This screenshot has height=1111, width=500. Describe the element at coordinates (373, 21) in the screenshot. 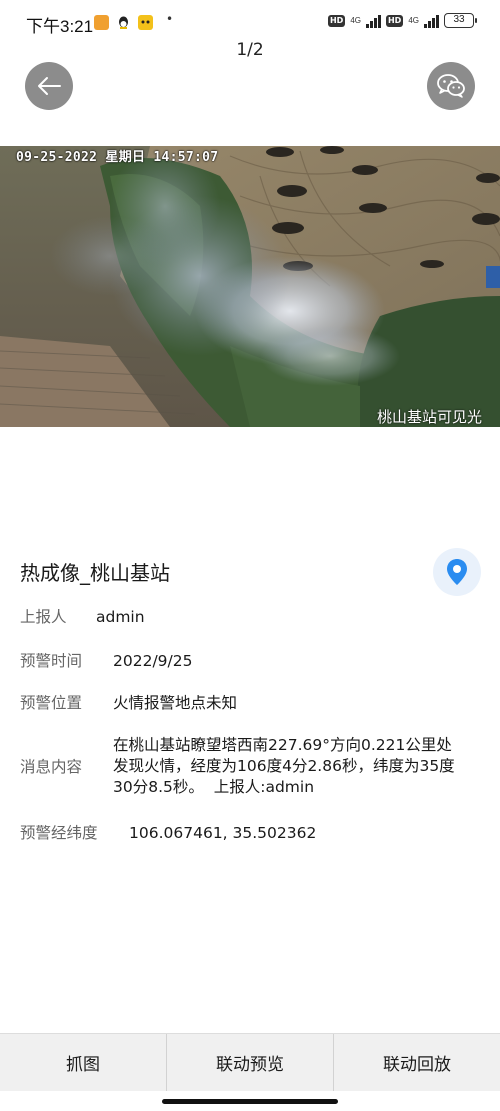

I see `signal-icon` at that location.